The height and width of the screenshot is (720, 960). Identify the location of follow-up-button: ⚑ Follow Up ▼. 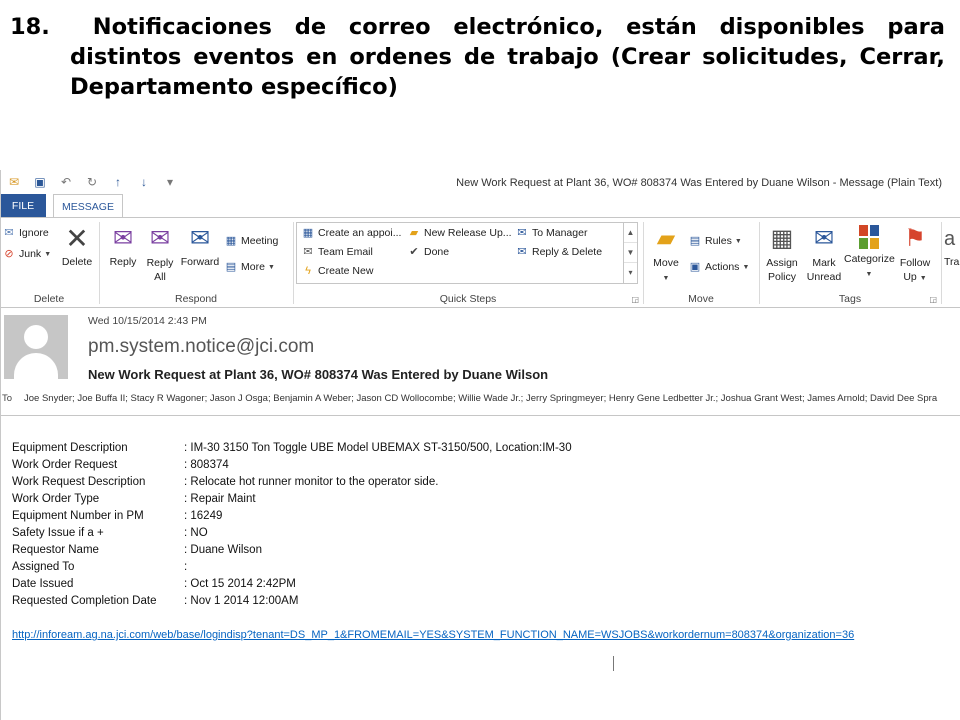
(915, 255).